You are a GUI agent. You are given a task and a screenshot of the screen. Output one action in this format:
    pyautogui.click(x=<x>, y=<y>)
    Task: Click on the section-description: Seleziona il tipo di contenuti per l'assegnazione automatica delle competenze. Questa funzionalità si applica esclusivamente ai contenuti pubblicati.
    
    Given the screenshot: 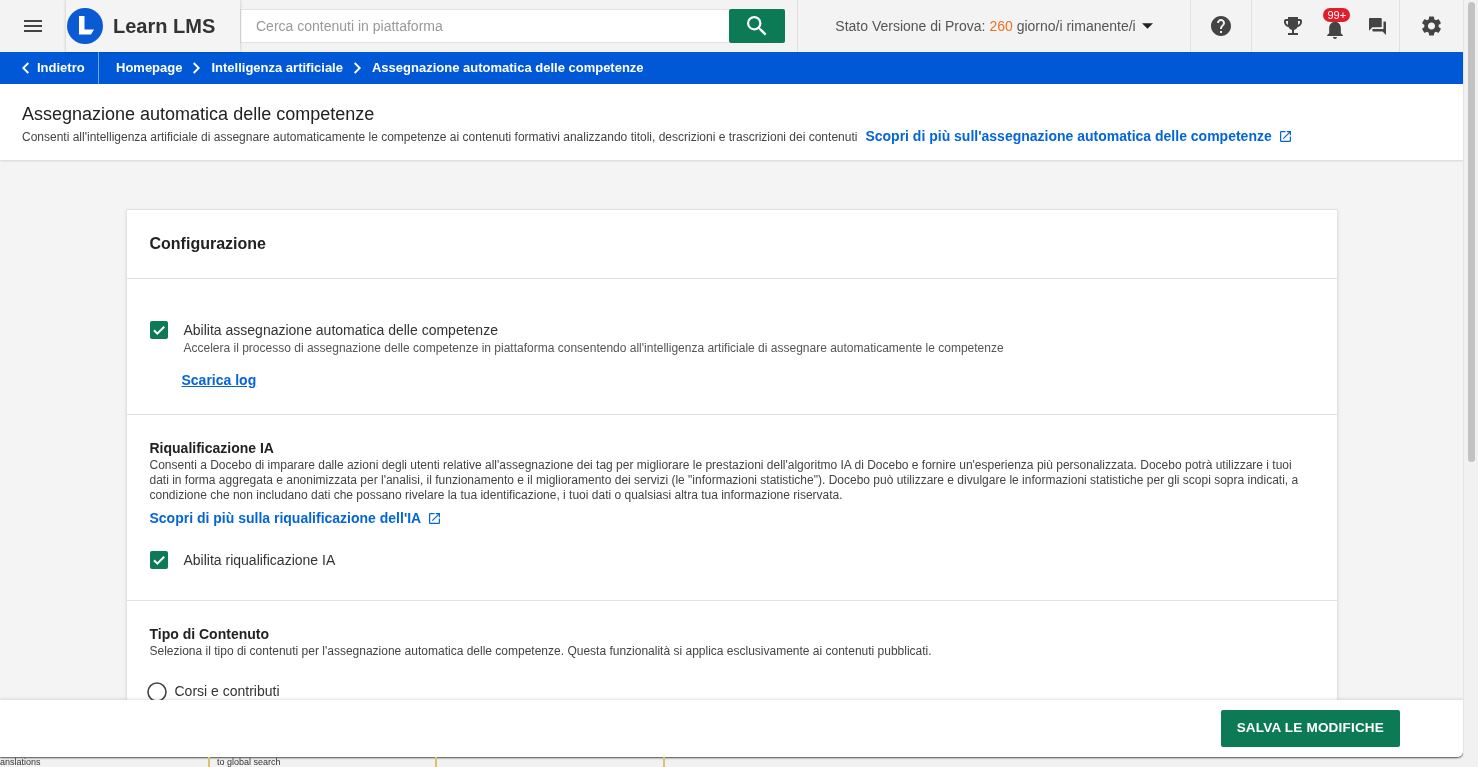 What is the action you would take?
    pyautogui.click(x=541, y=651)
    